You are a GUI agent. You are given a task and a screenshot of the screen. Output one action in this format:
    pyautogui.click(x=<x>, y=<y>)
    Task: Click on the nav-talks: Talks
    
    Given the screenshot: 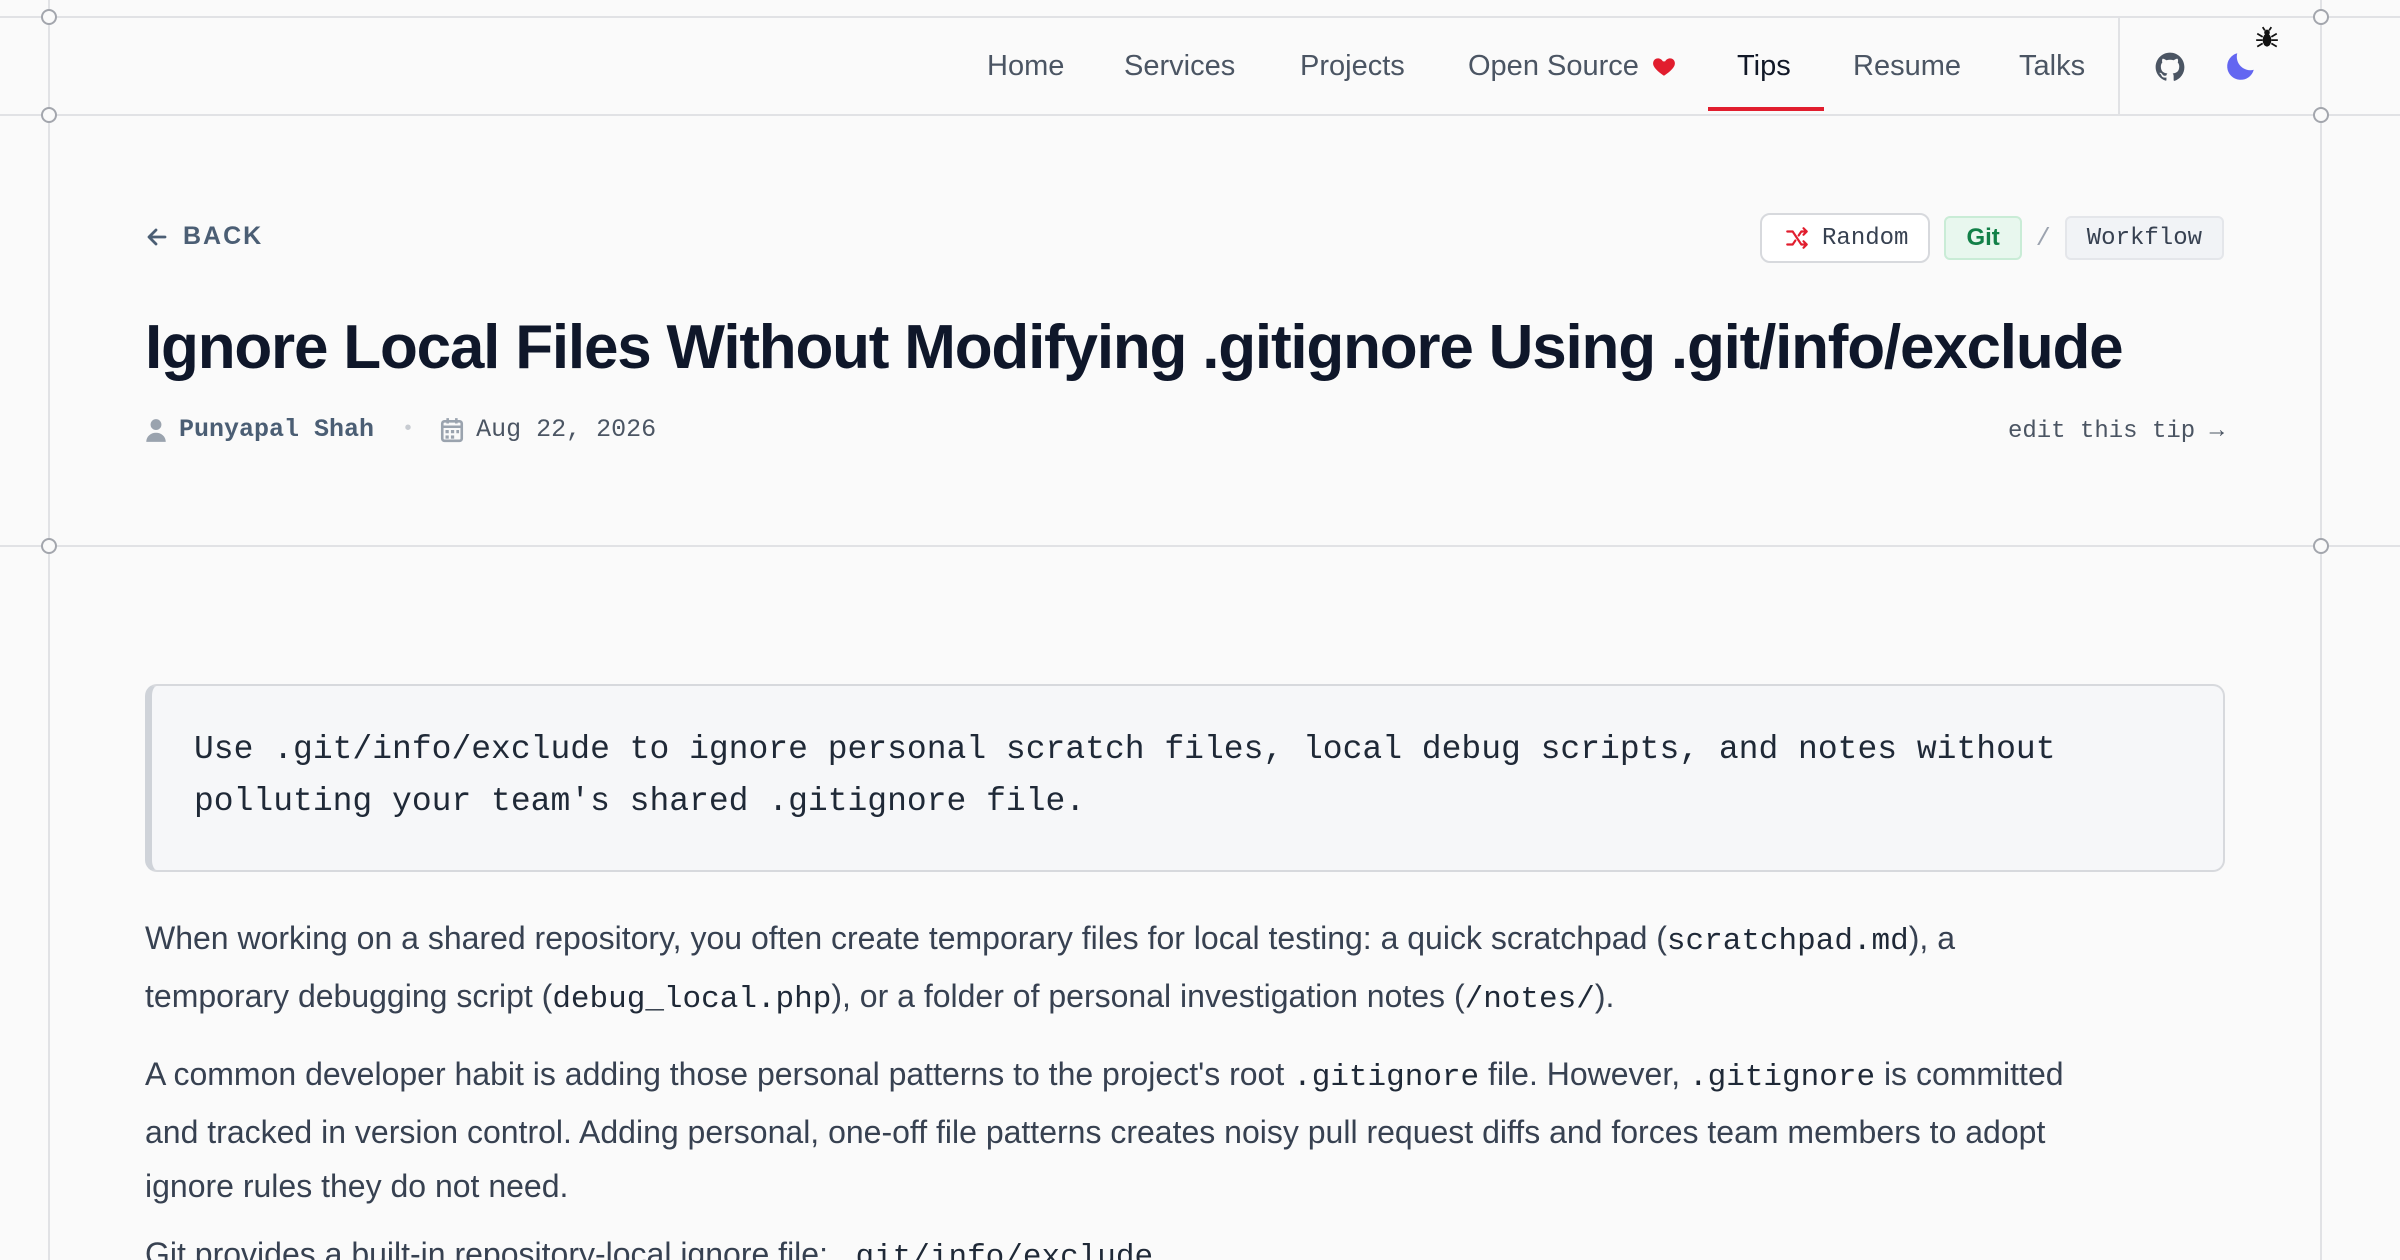 What is the action you would take?
    pyautogui.click(x=2052, y=66)
    